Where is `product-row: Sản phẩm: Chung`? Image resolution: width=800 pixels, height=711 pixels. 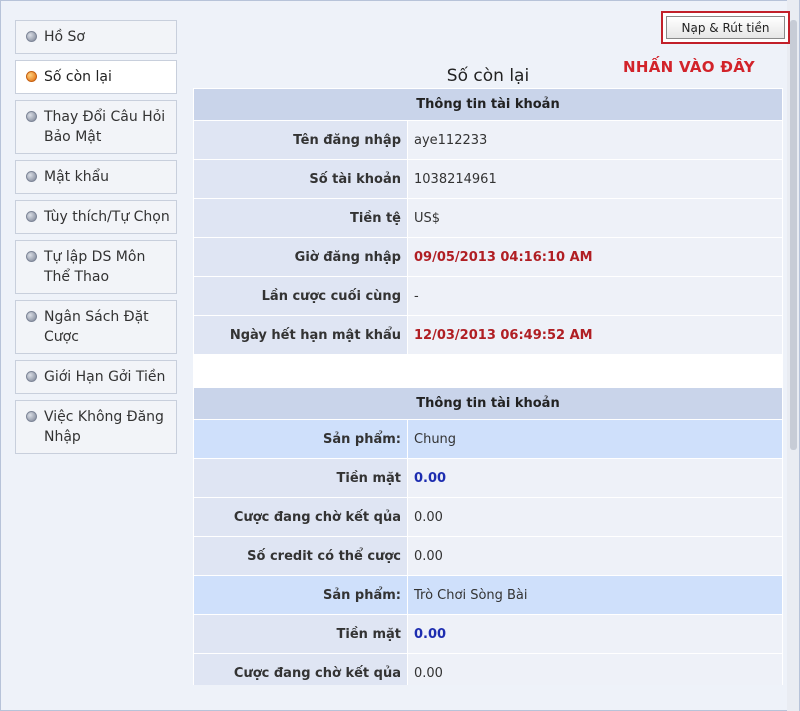 product-row: Sản phẩm: Chung is located at coordinates (488, 439).